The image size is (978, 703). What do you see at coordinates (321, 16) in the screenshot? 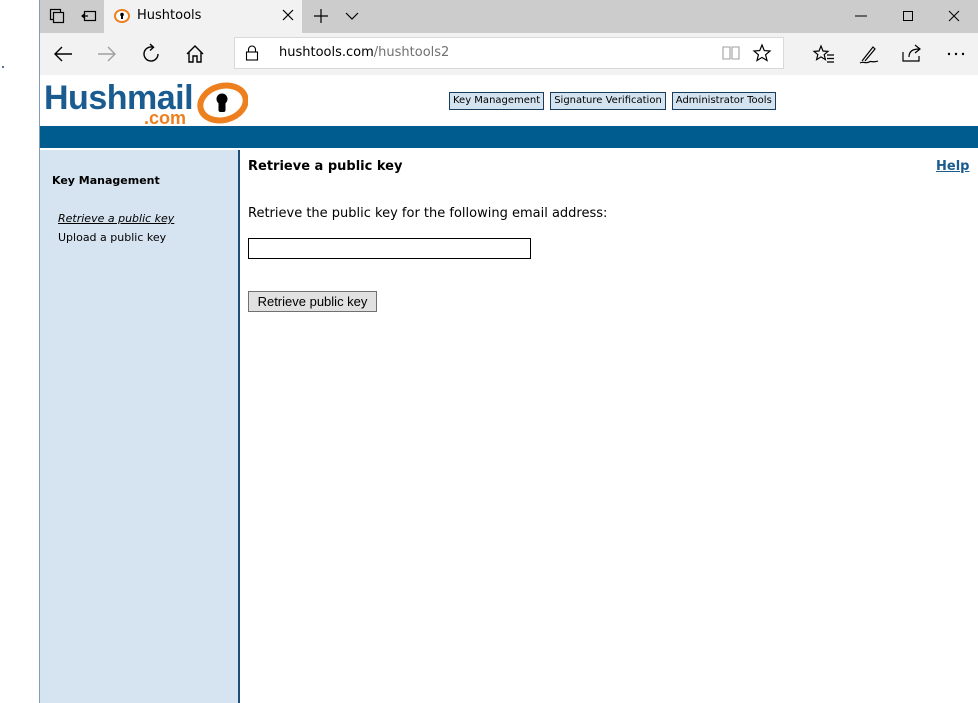
I see `new-tab-icon` at bounding box center [321, 16].